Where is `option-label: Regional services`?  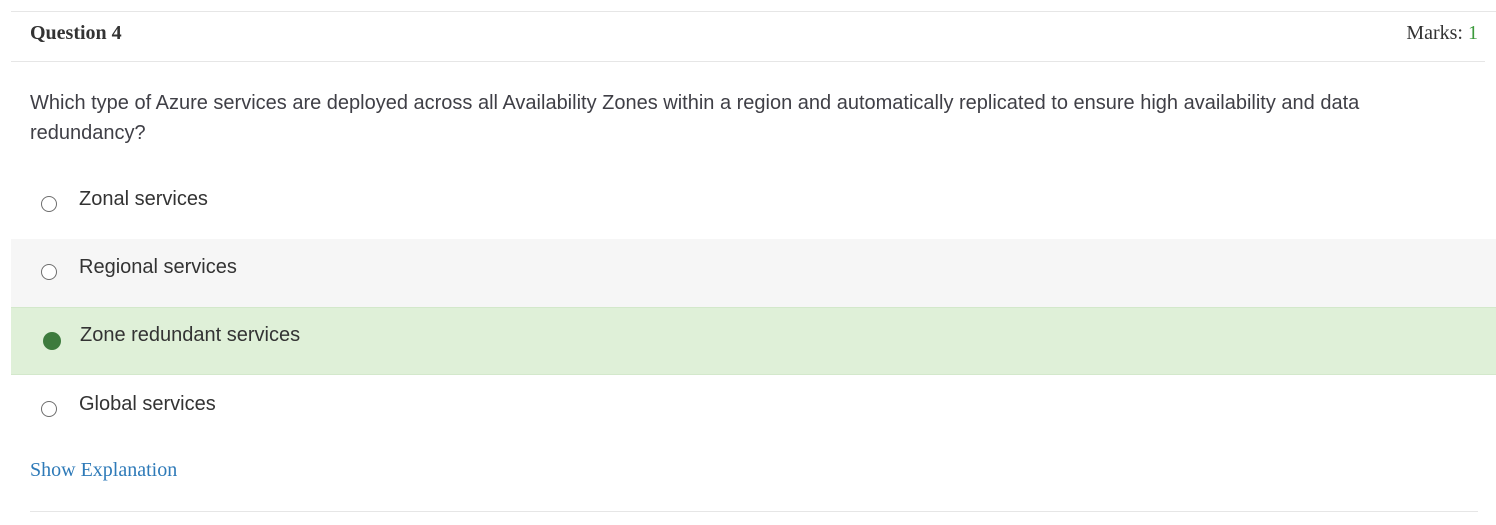 option-label: Regional services is located at coordinates (158, 267).